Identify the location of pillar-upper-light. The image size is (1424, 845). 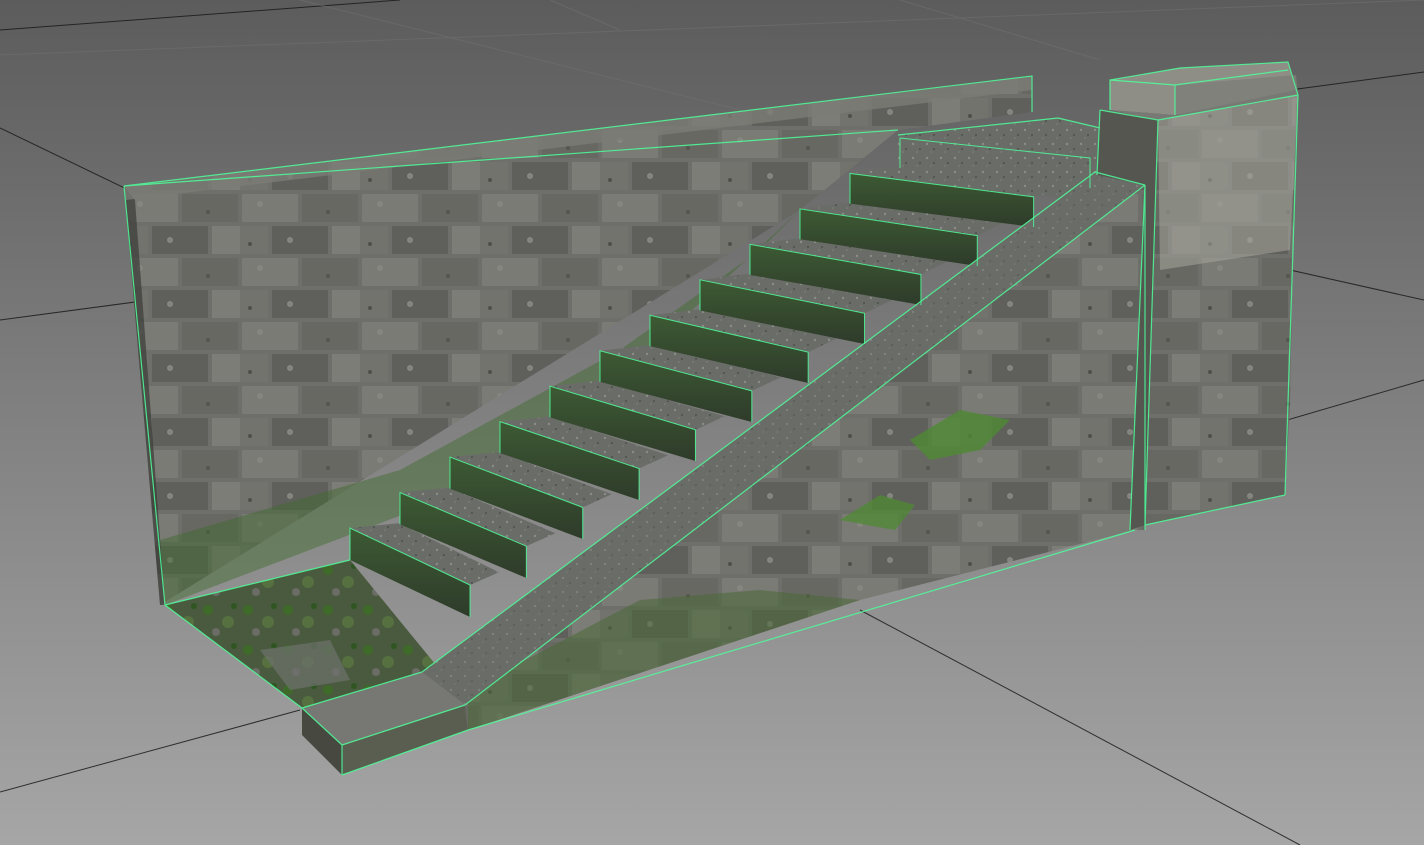
(1228, 182).